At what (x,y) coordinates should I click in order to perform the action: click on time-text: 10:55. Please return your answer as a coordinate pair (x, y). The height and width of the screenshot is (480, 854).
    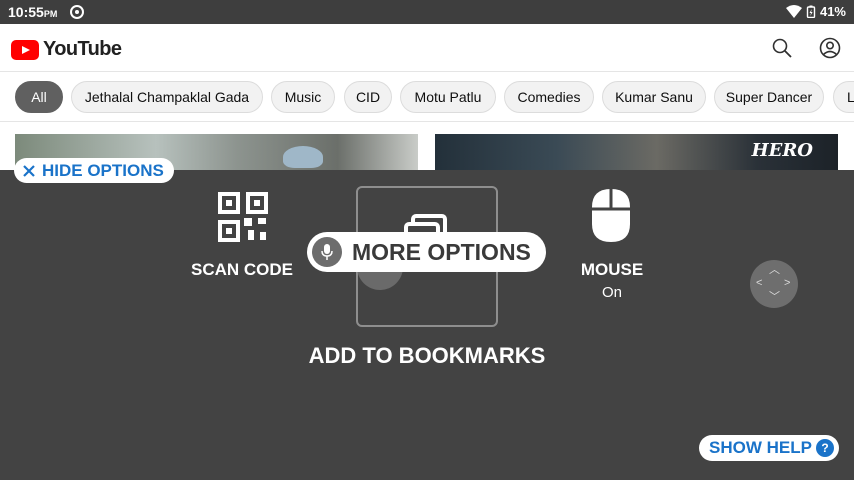
    Looking at the image, I should click on (26, 12).